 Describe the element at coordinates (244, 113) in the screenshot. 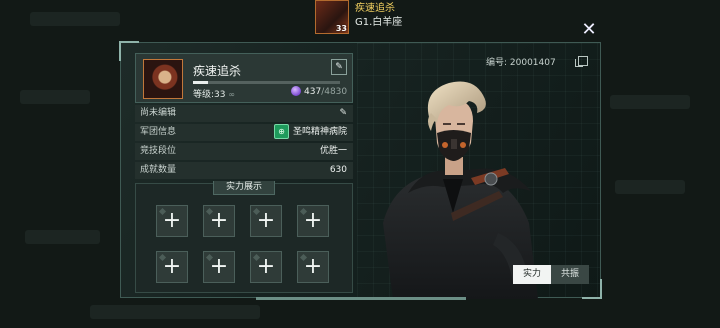

I see `signature-row: 尚未编辑 ✎` at that location.